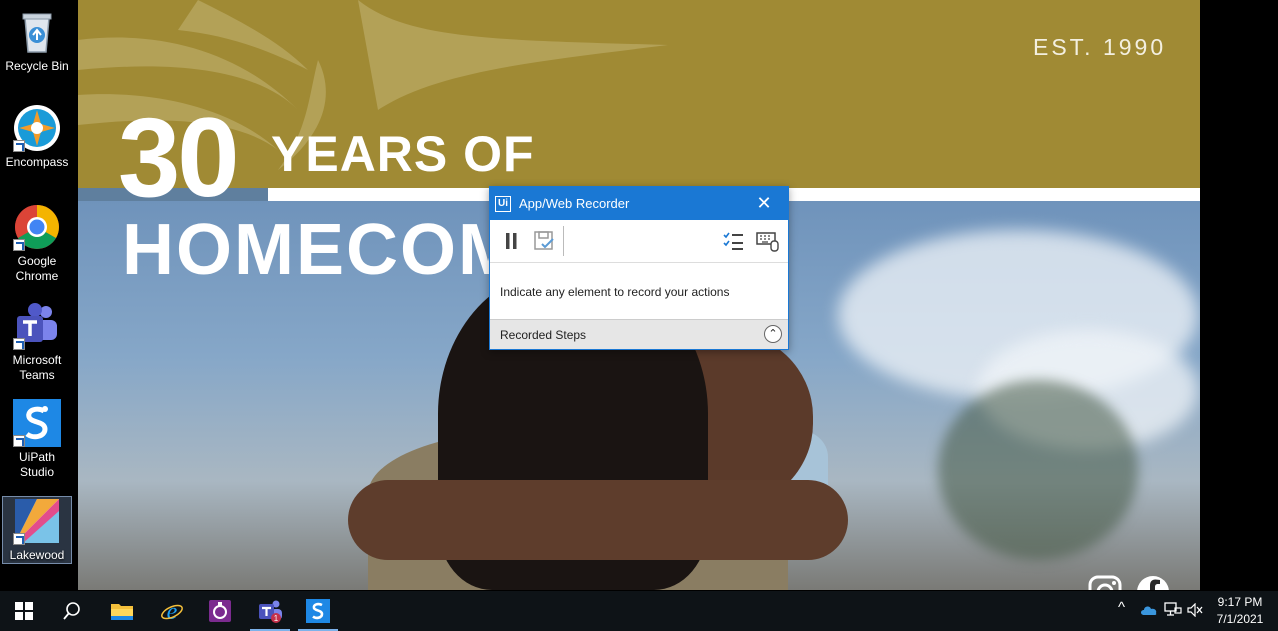 The height and width of the screenshot is (631, 1278). I want to click on pause-button, so click(512, 241).